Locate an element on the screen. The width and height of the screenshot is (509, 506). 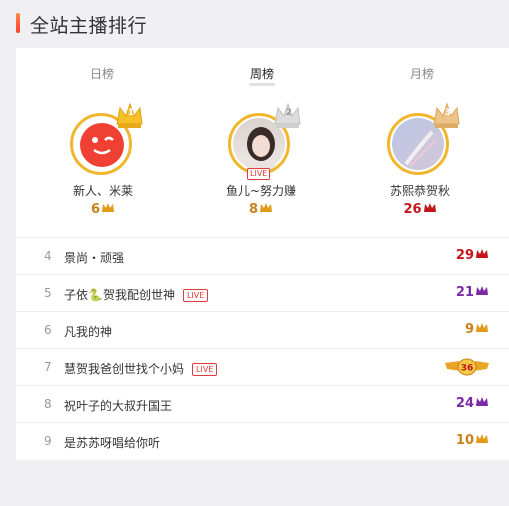
tab-monthly: 月榜 is located at coordinates (422, 73).